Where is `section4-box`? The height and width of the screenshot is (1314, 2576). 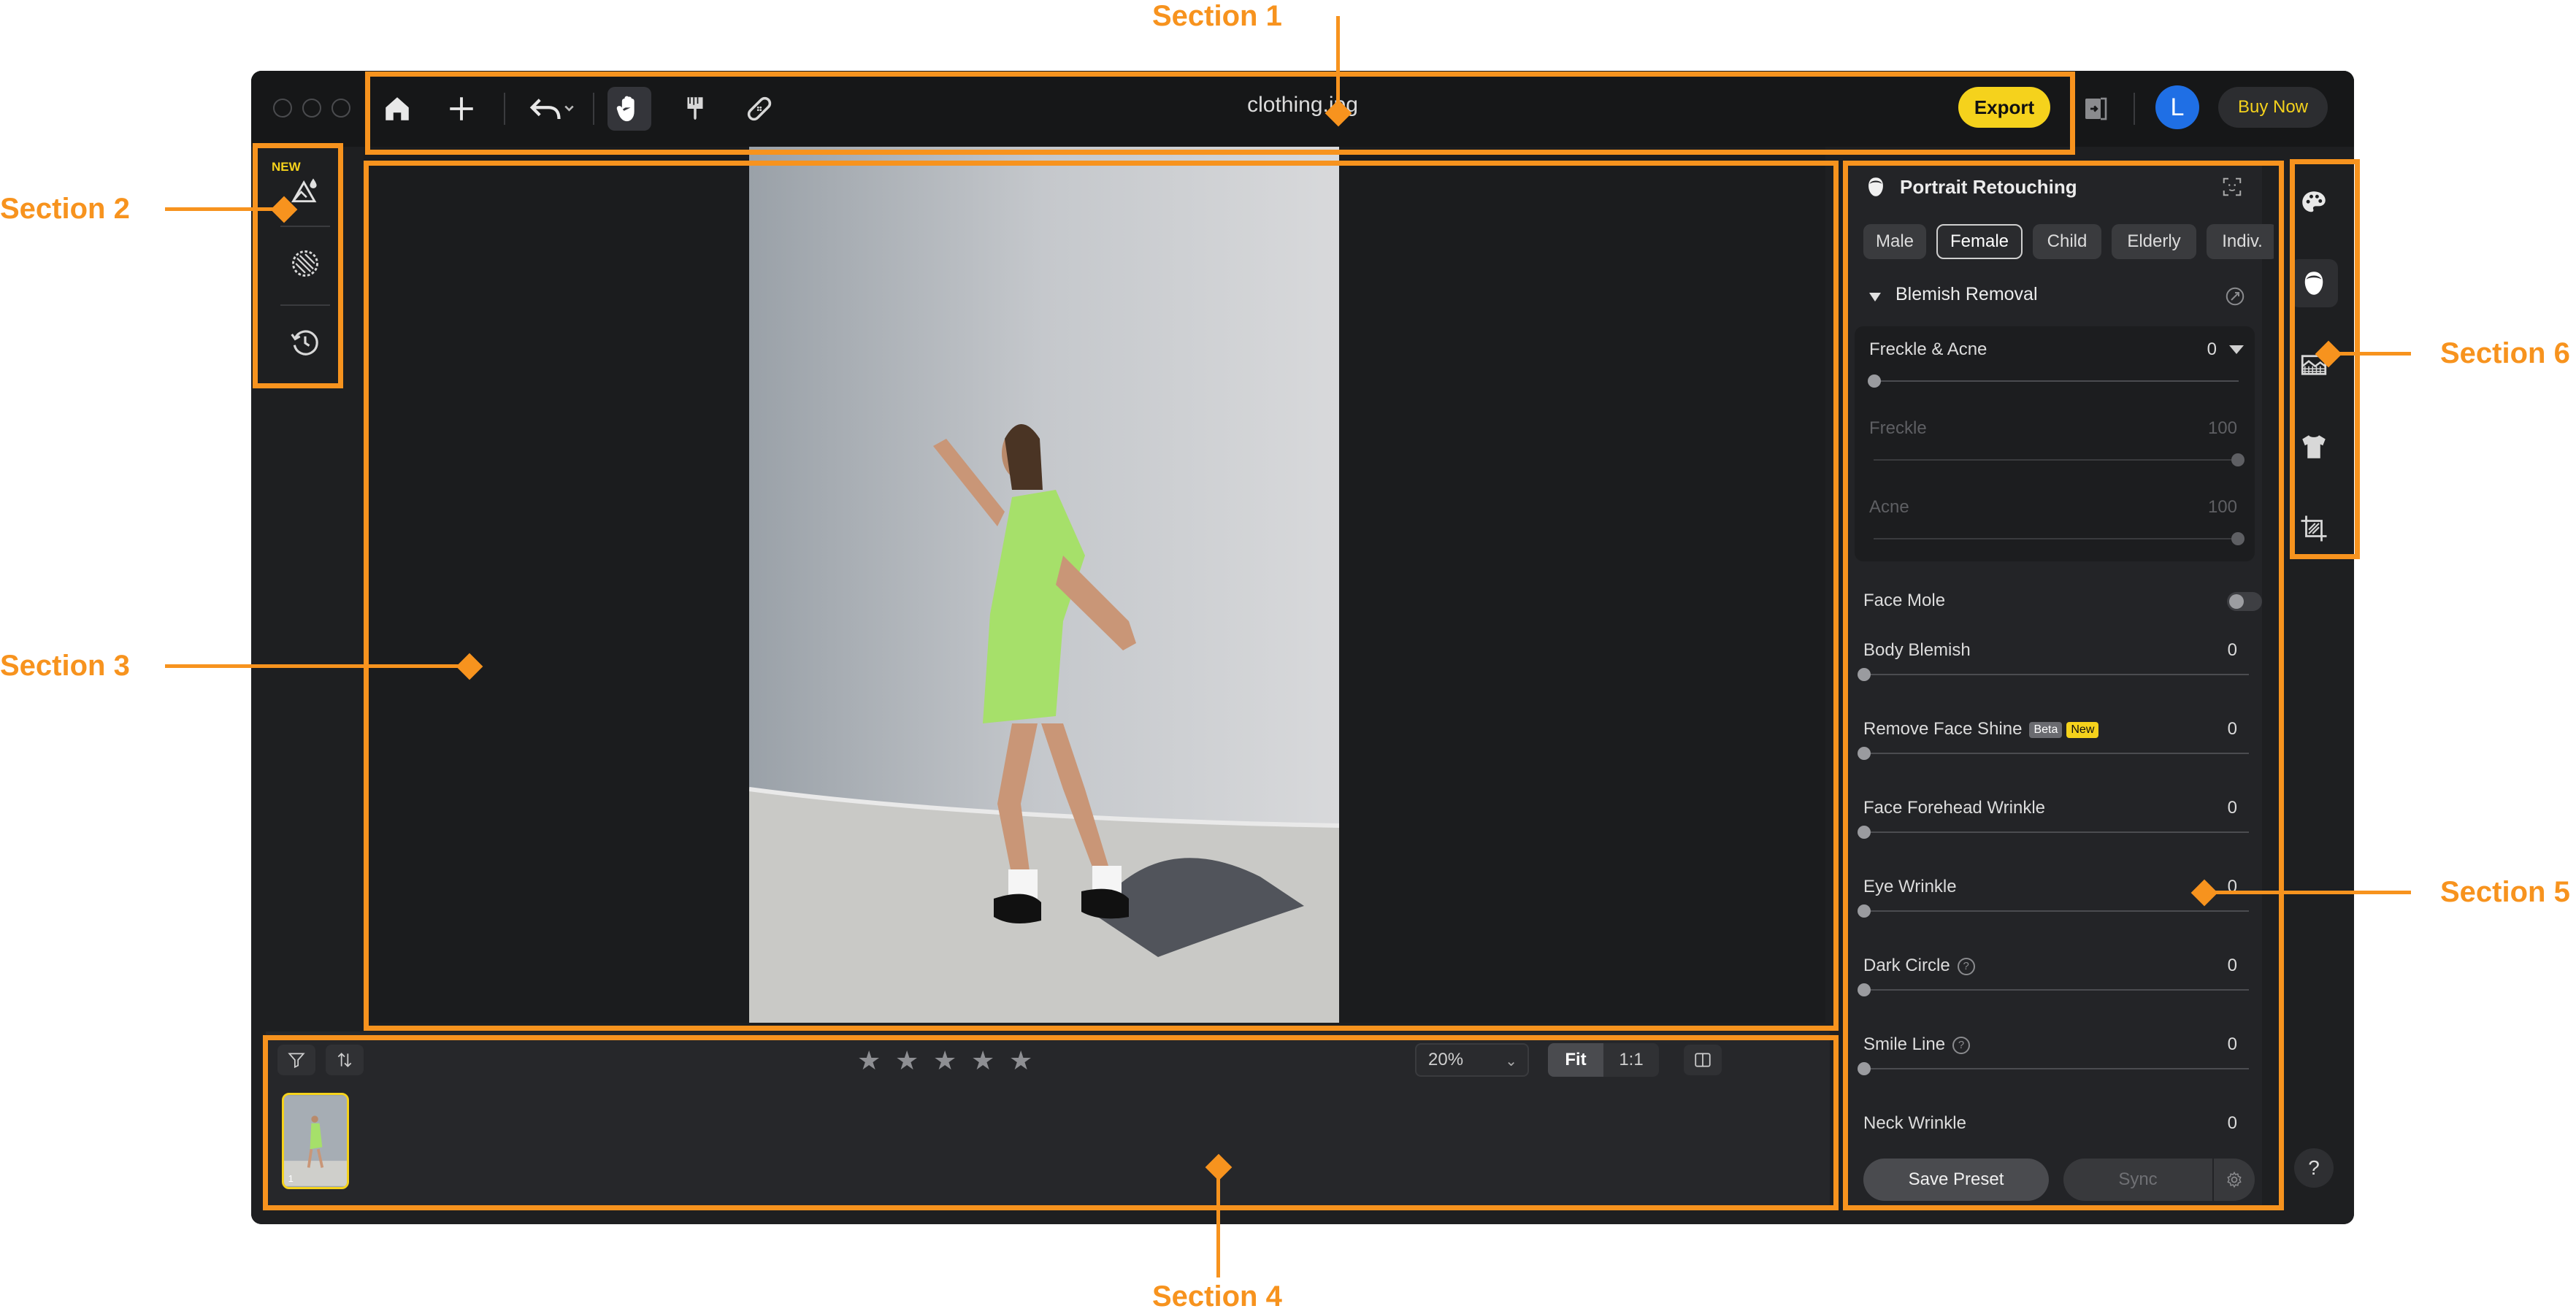 section4-box is located at coordinates (1051, 1122).